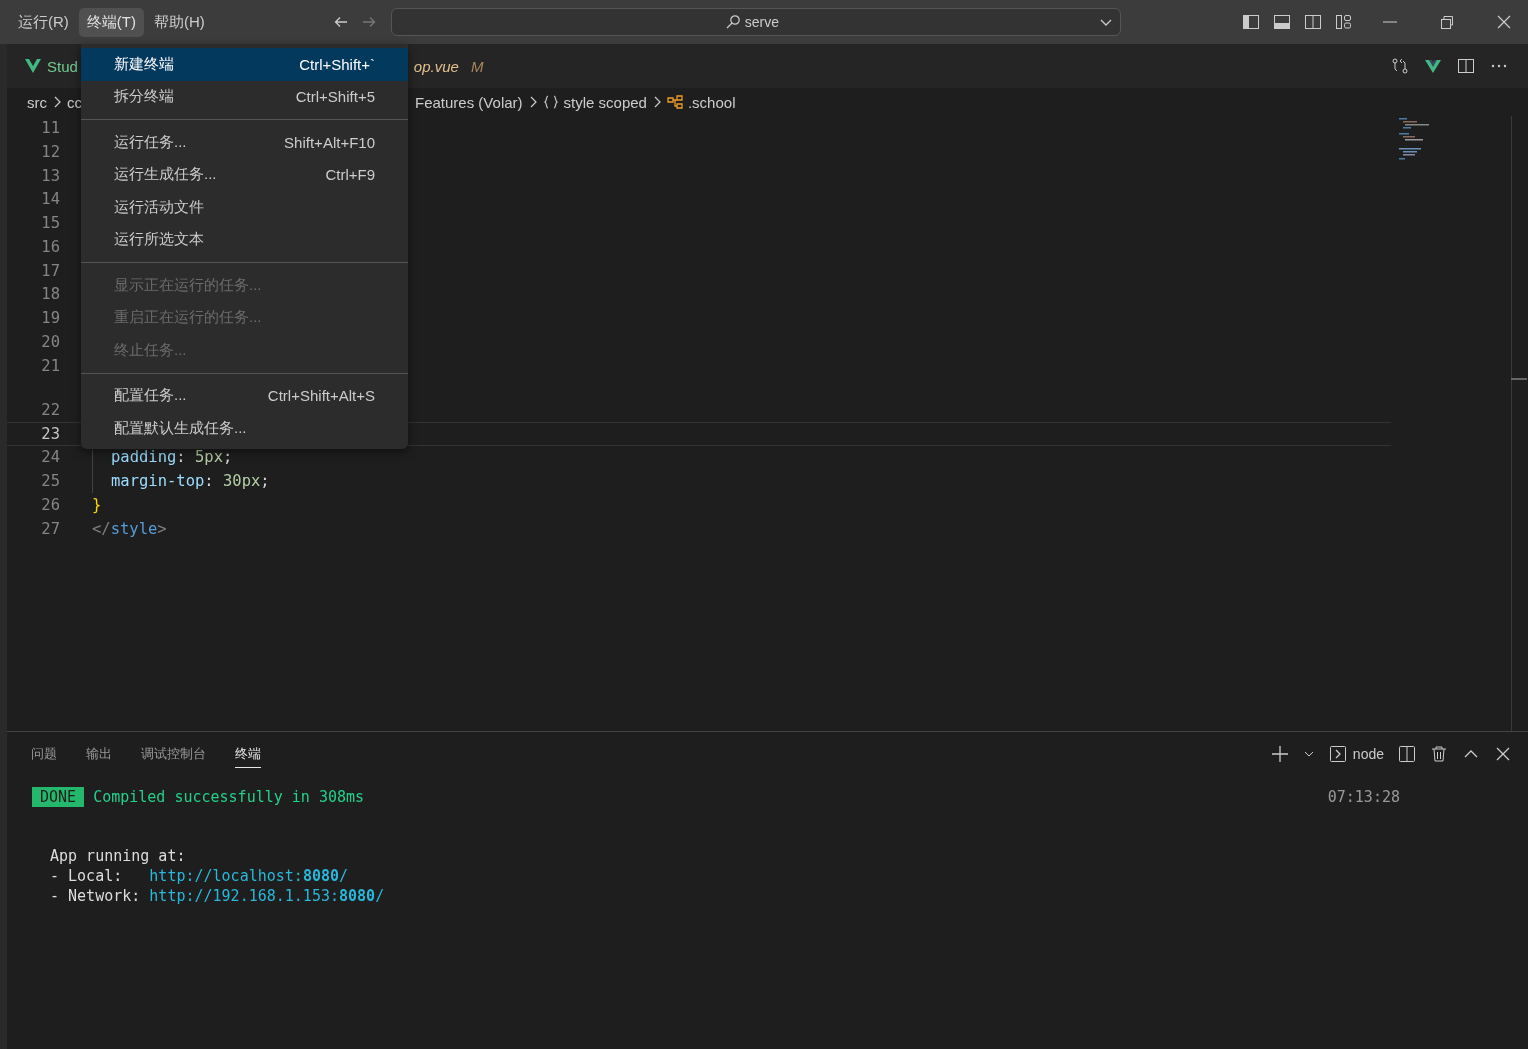 The width and height of the screenshot is (1528, 1049). Describe the element at coordinates (1312, 22) in the screenshot. I see `split-layout-icon` at that location.